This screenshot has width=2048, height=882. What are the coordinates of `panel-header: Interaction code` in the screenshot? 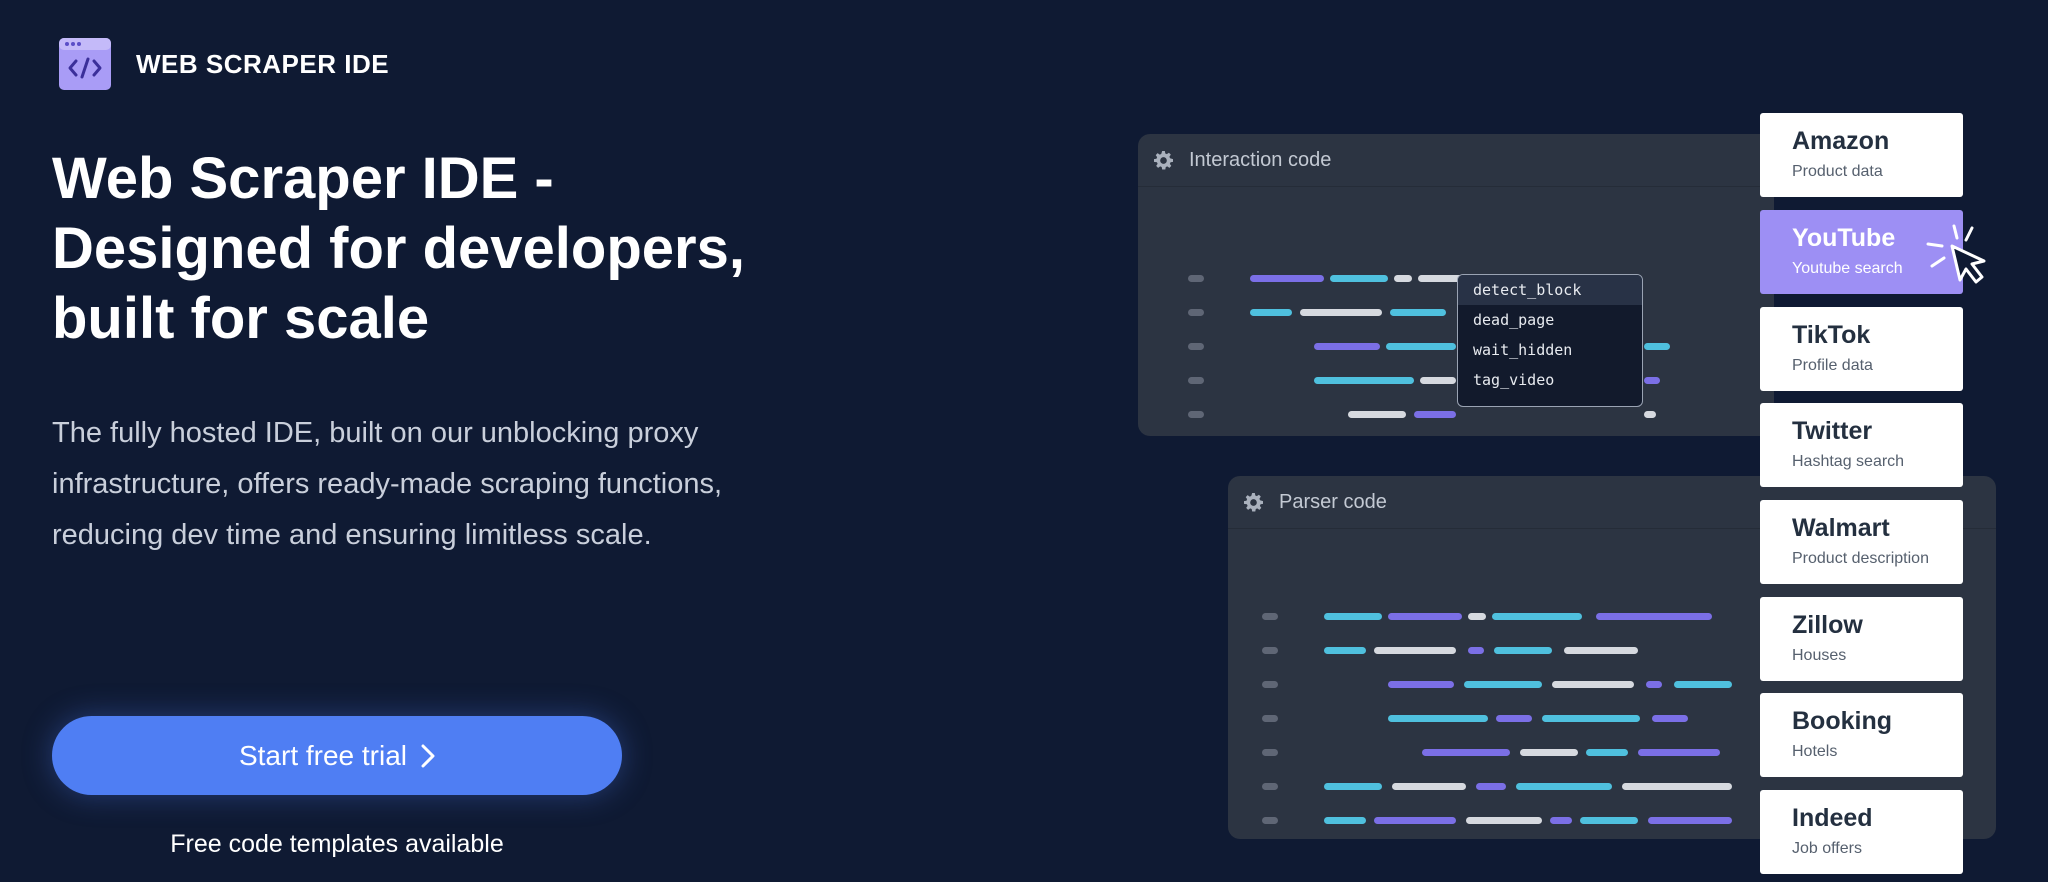 It's located at (1456, 160).